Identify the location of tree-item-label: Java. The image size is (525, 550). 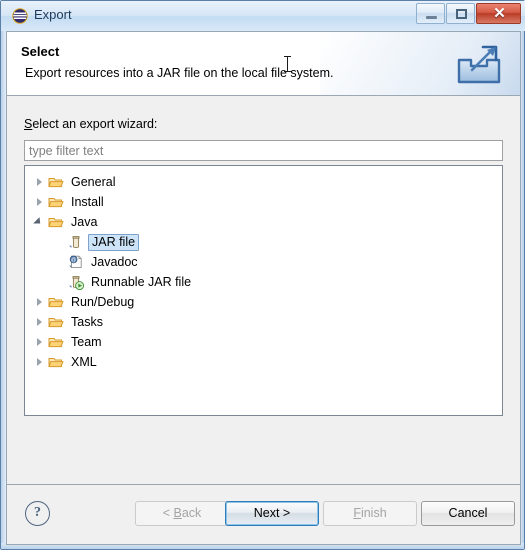
(84, 222).